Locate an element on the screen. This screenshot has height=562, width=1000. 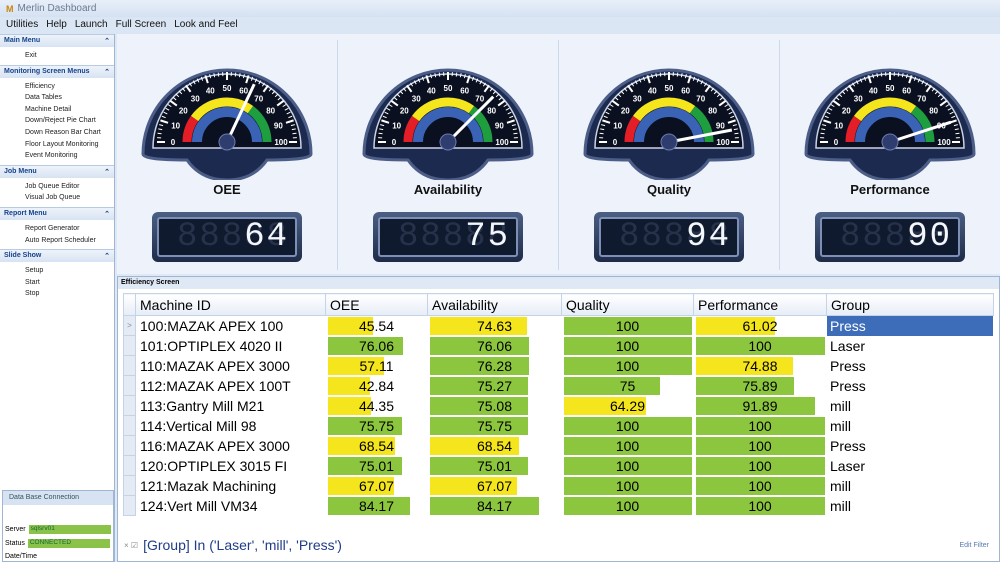
table-row: 114:Vertical Mill 98 75.75 75.75 100 100 mill is located at coordinates (558, 425).